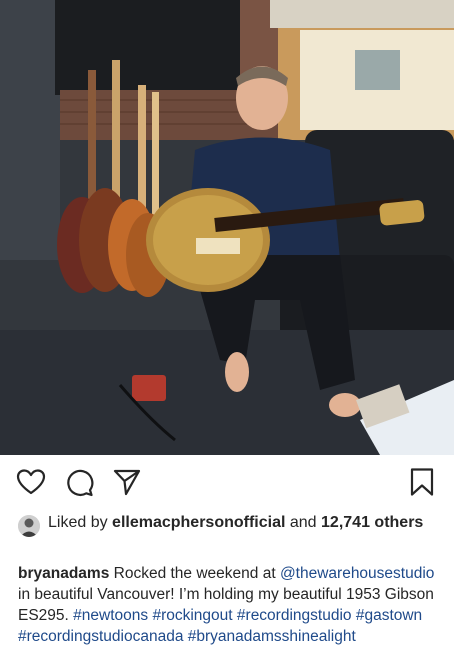 Image resolution: width=454 pixels, height=660 pixels. Describe the element at coordinates (110, 615) in the screenshot. I see `hashtag-newtoons: #newtoons` at that location.